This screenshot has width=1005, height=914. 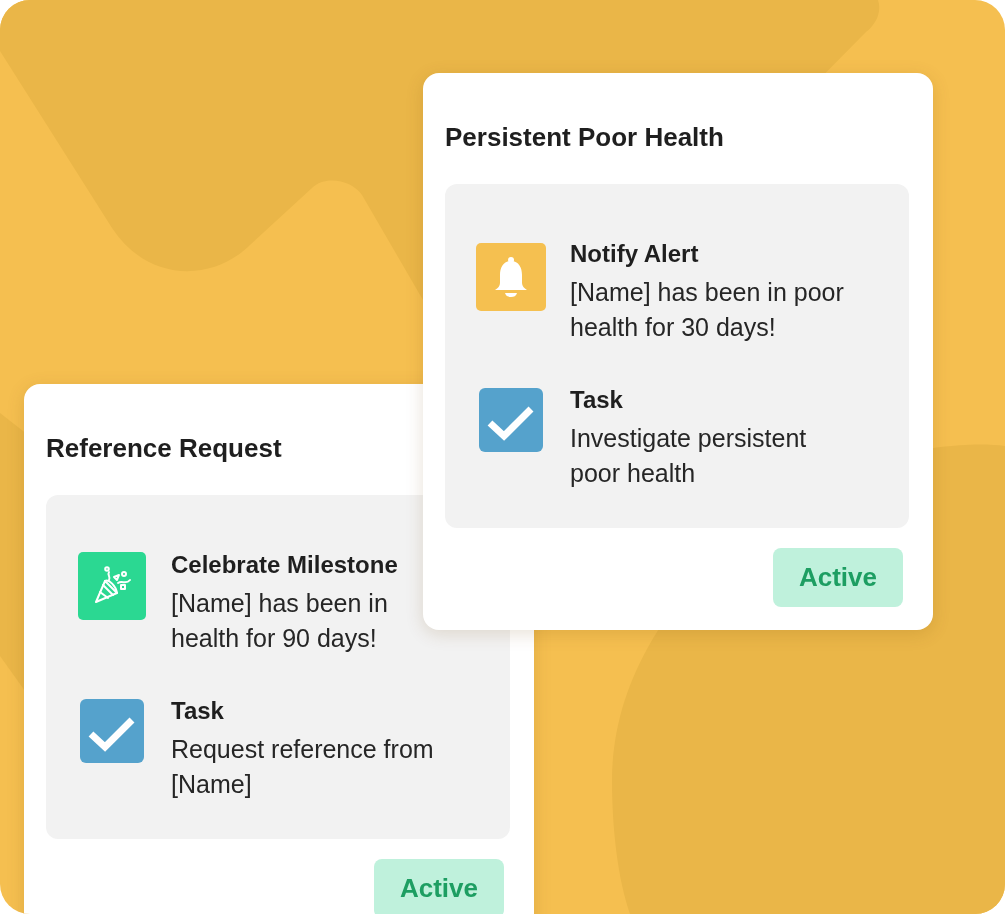 What do you see at coordinates (634, 254) in the screenshot?
I see `action-title: Notify Alert` at bounding box center [634, 254].